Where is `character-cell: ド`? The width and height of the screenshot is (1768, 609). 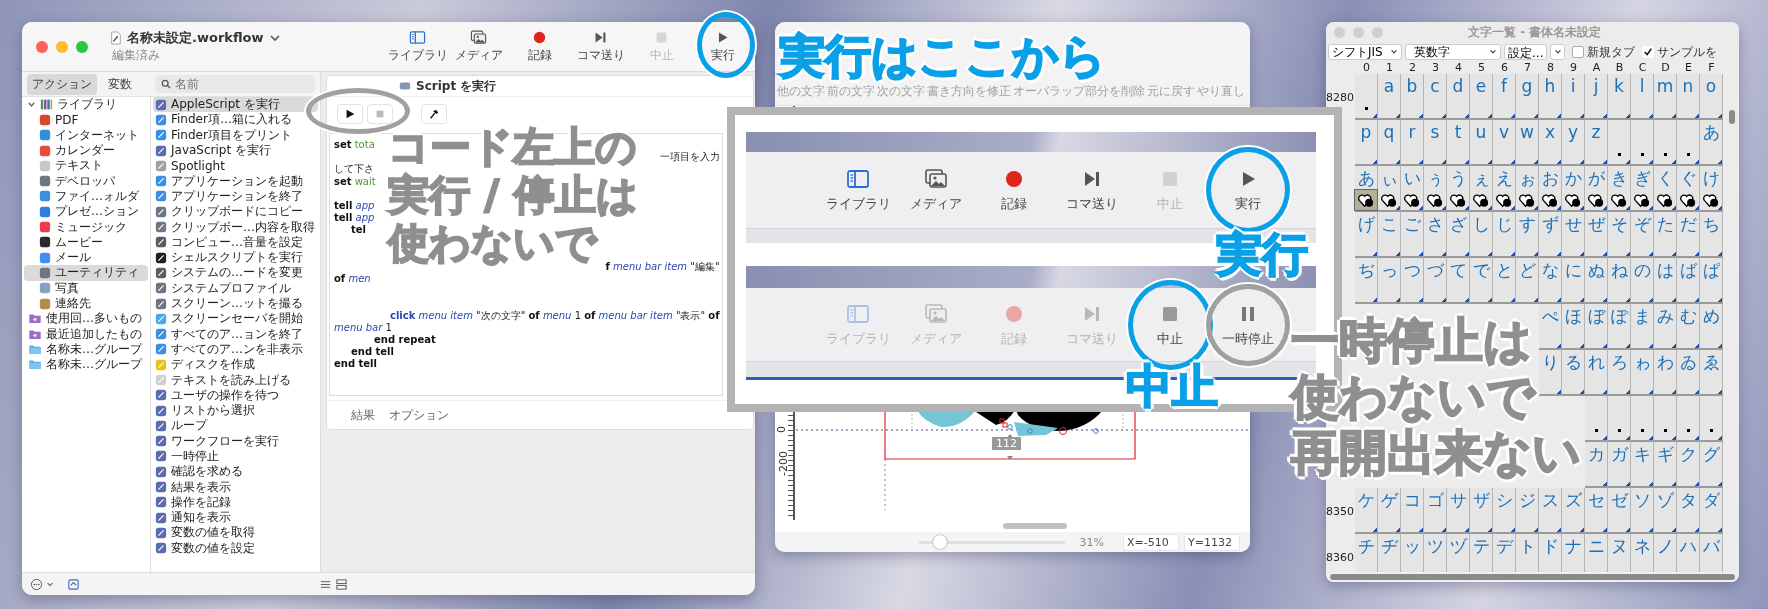
character-cell: ド is located at coordinates (1550, 553).